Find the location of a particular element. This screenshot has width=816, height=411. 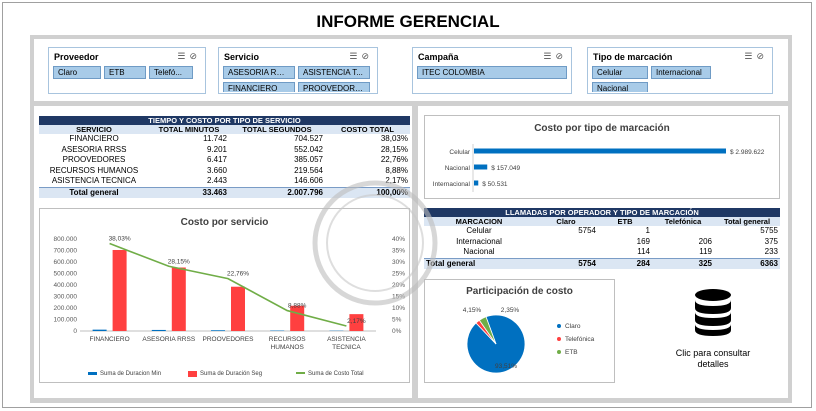

y2-tick-label: 5% is located at coordinates (397, 320).